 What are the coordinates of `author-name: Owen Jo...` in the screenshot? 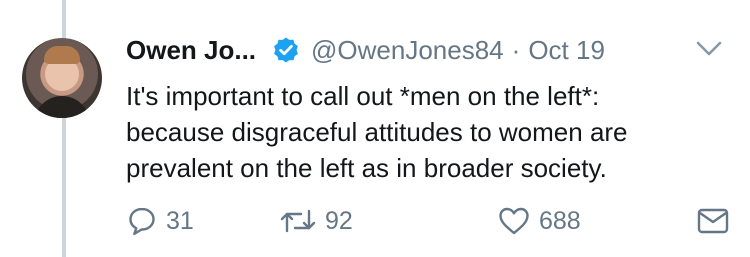 It's located at (191, 50).